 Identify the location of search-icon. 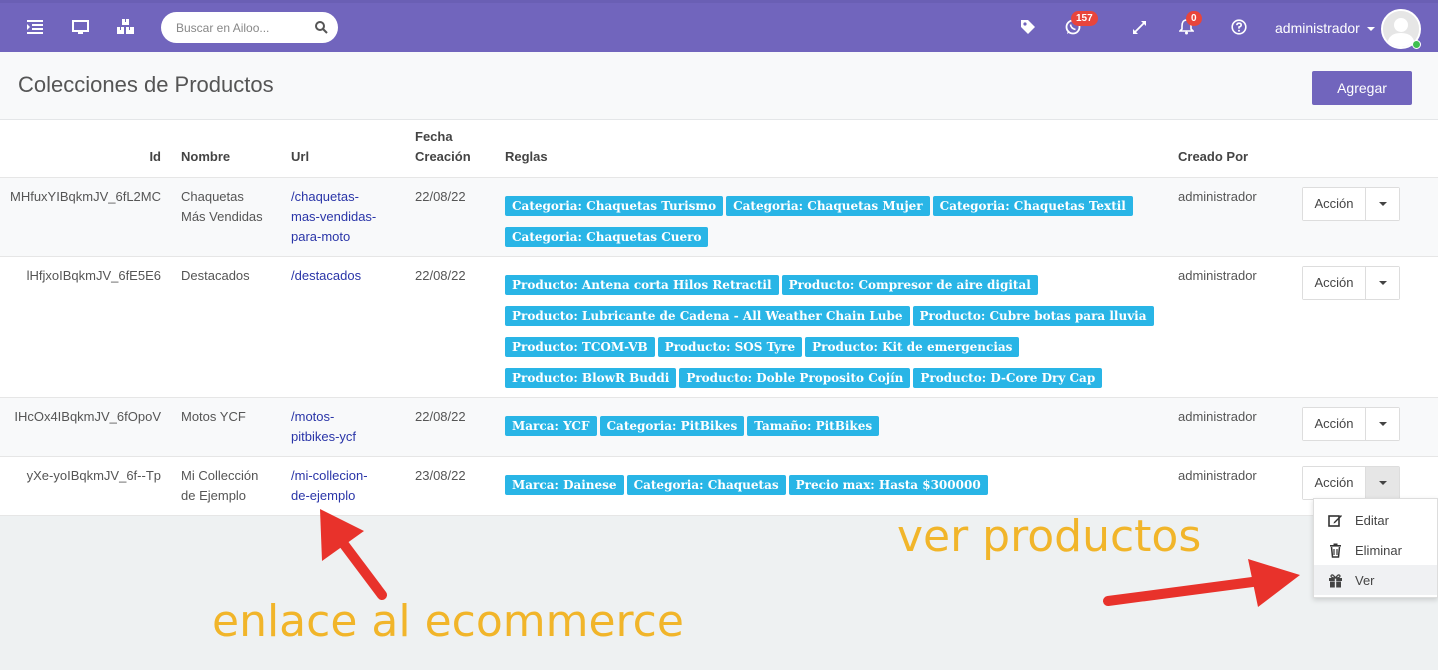
(321, 27).